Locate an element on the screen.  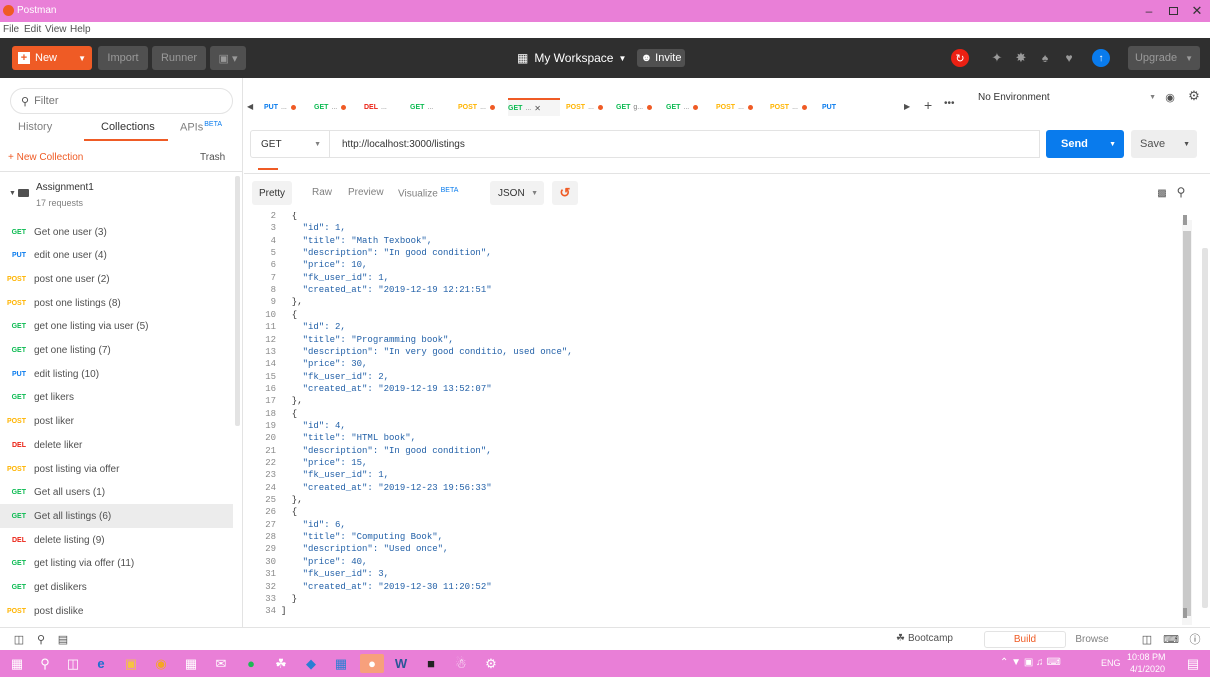
sidebar-request-item: DEL delete listing (9) is located at coordinates (116, 540).